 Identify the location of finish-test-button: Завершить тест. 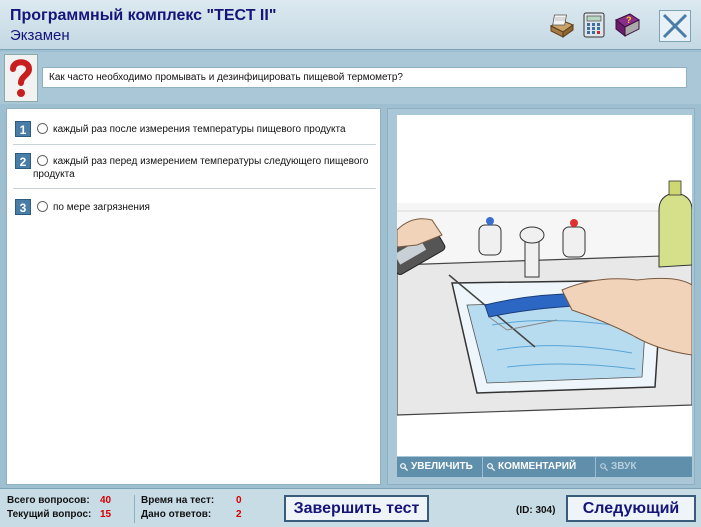
(356, 508).